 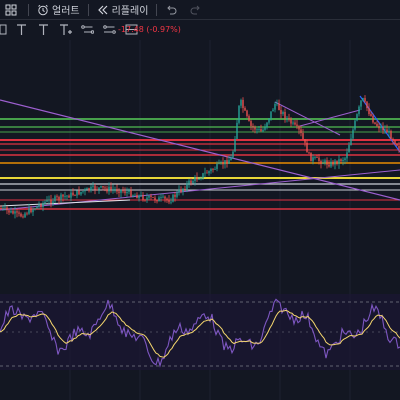 What do you see at coordinates (123, 10) in the screenshot?
I see `replay-button: 리플레이` at bounding box center [123, 10].